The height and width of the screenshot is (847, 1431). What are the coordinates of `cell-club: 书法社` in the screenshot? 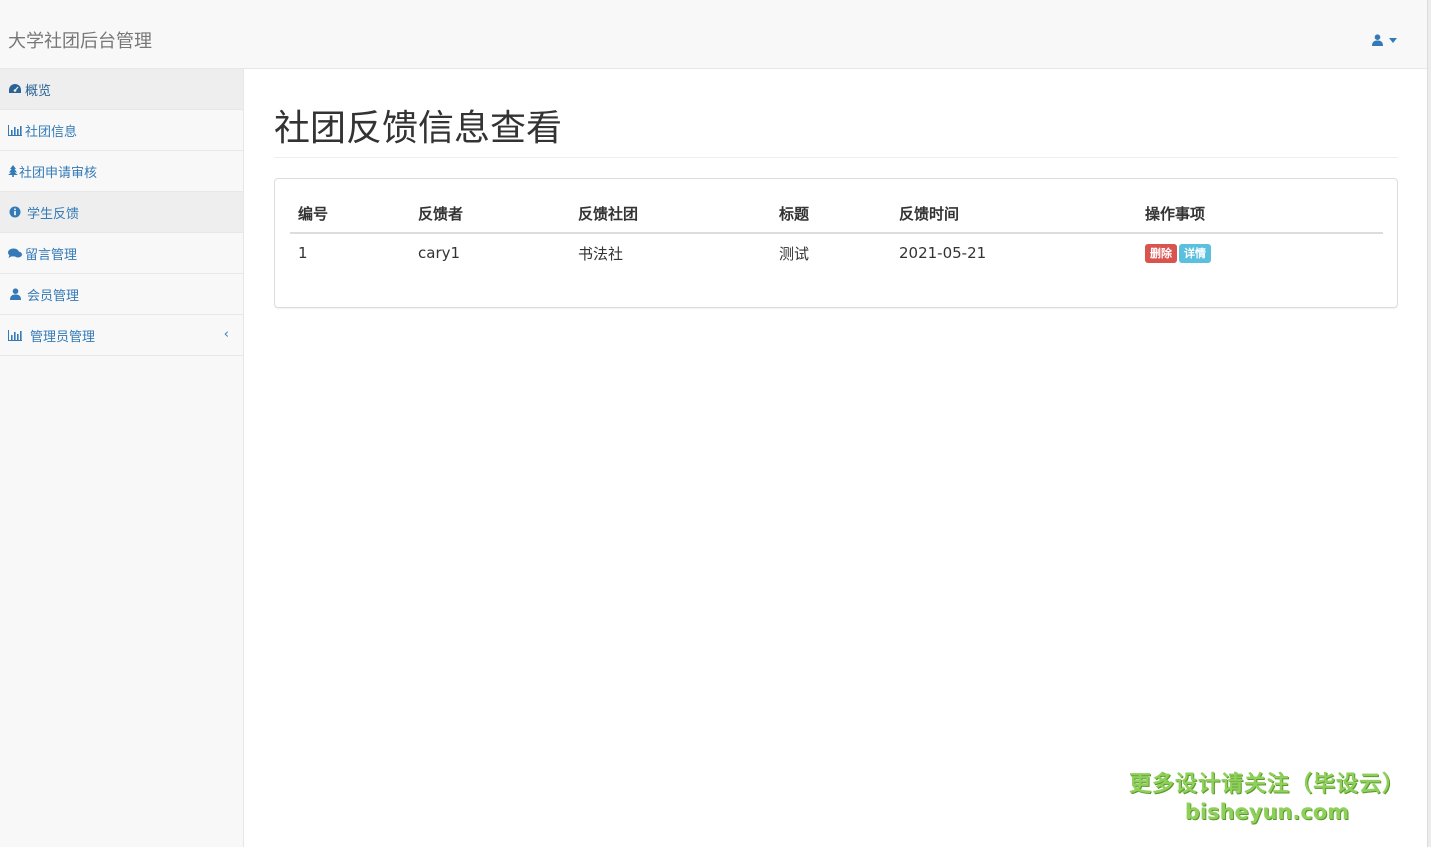 It's located at (601, 253).